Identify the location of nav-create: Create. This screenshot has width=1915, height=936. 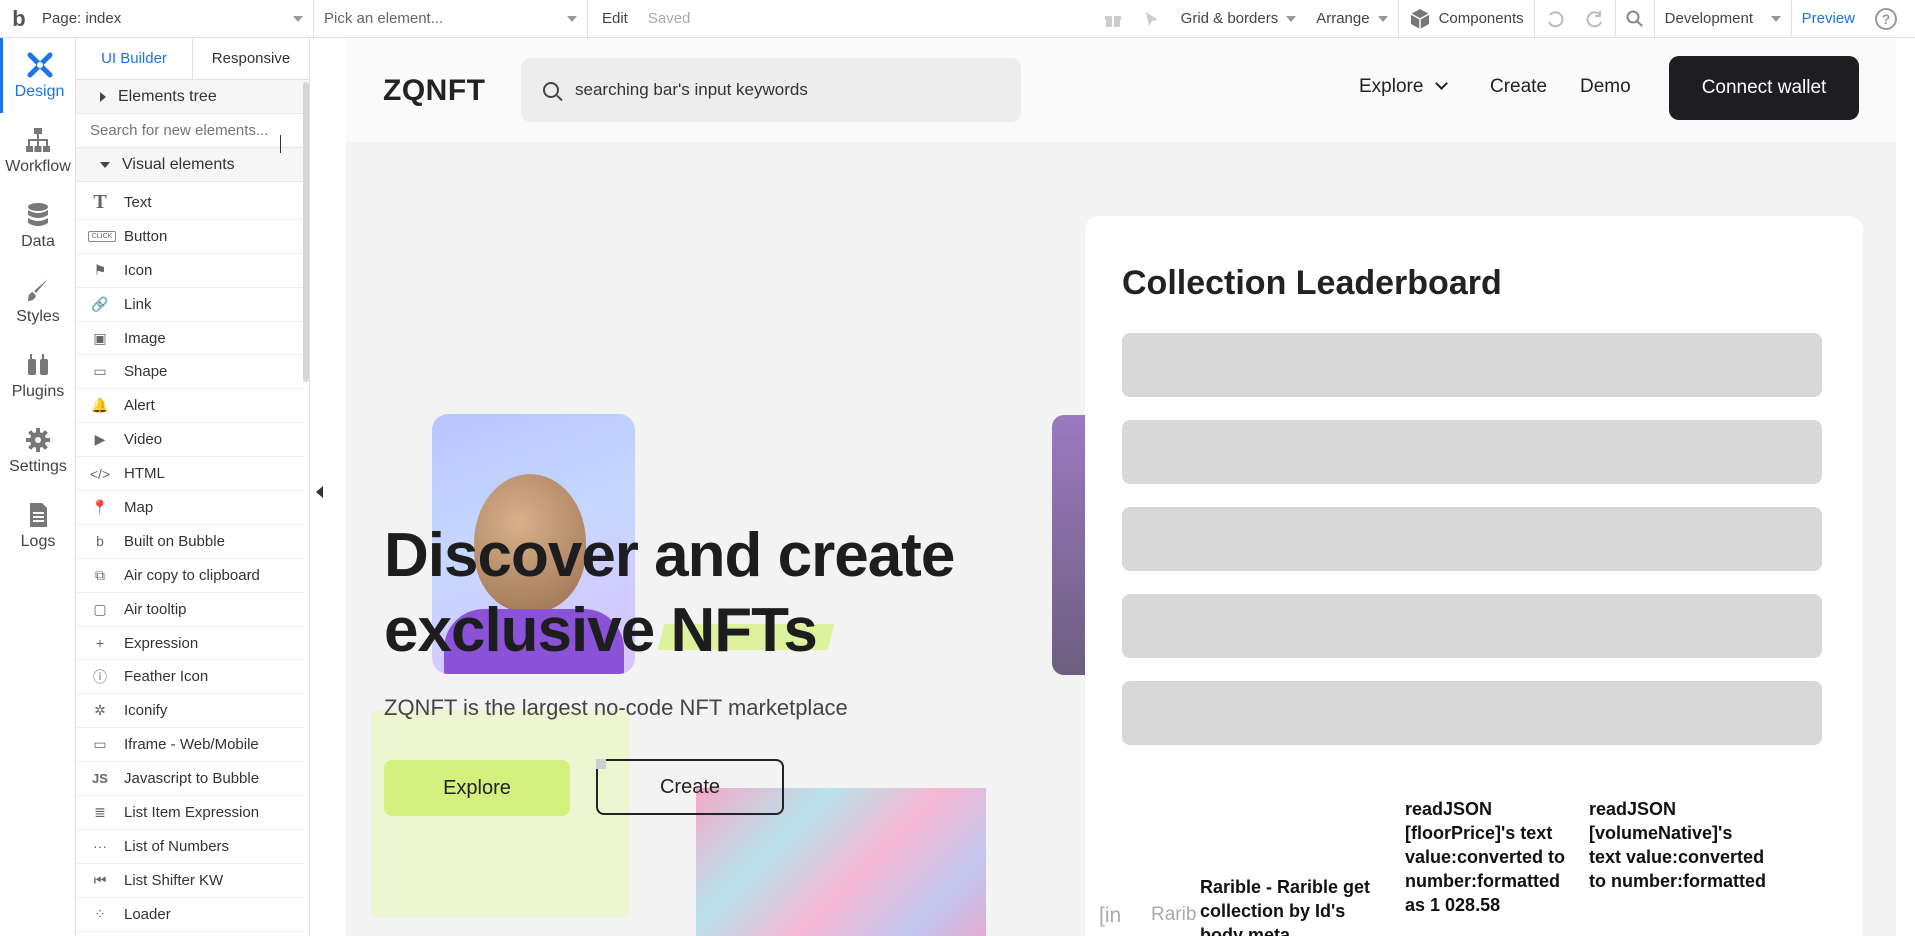
(1518, 87).